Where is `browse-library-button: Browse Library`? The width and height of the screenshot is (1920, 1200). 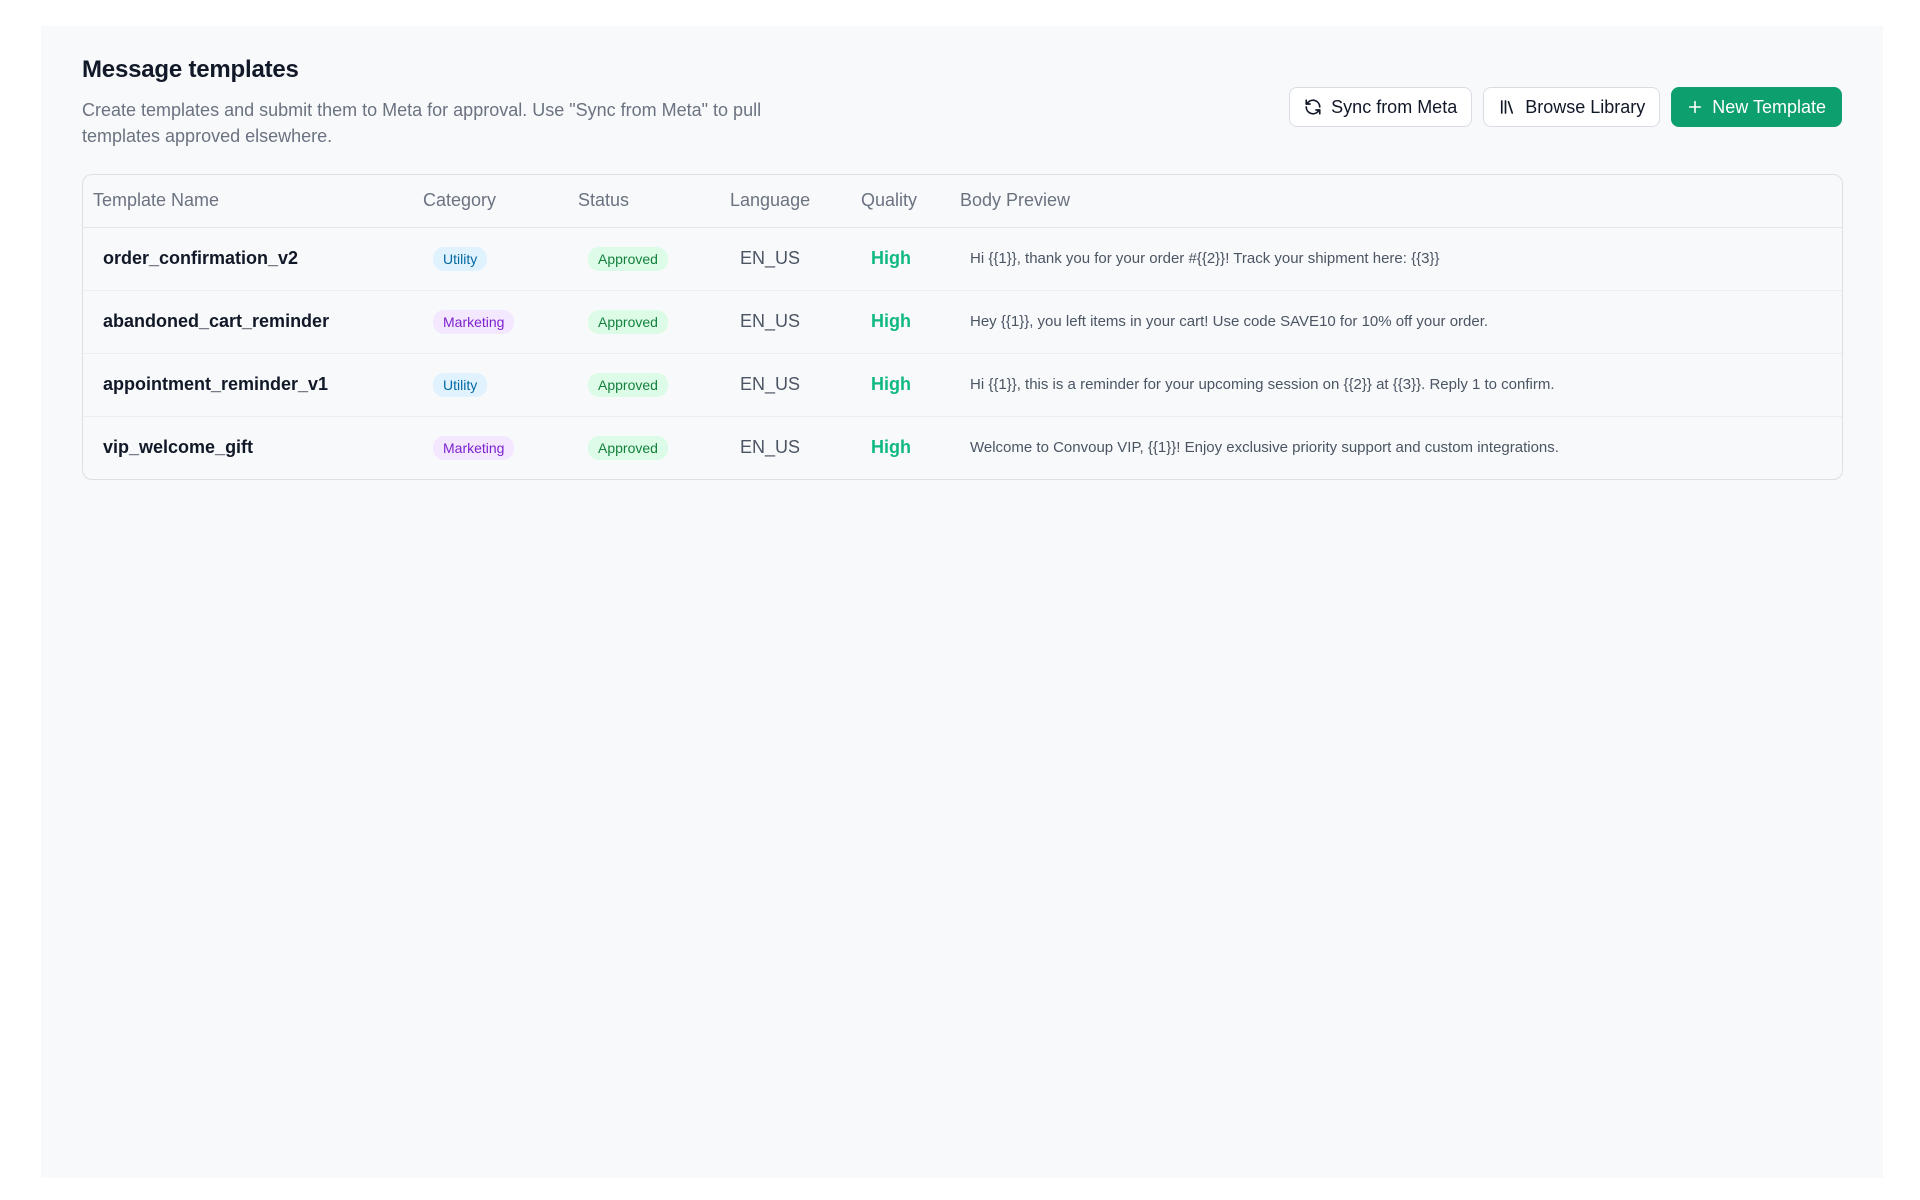 browse-library-button: Browse Library is located at coordinates (1572, 107).